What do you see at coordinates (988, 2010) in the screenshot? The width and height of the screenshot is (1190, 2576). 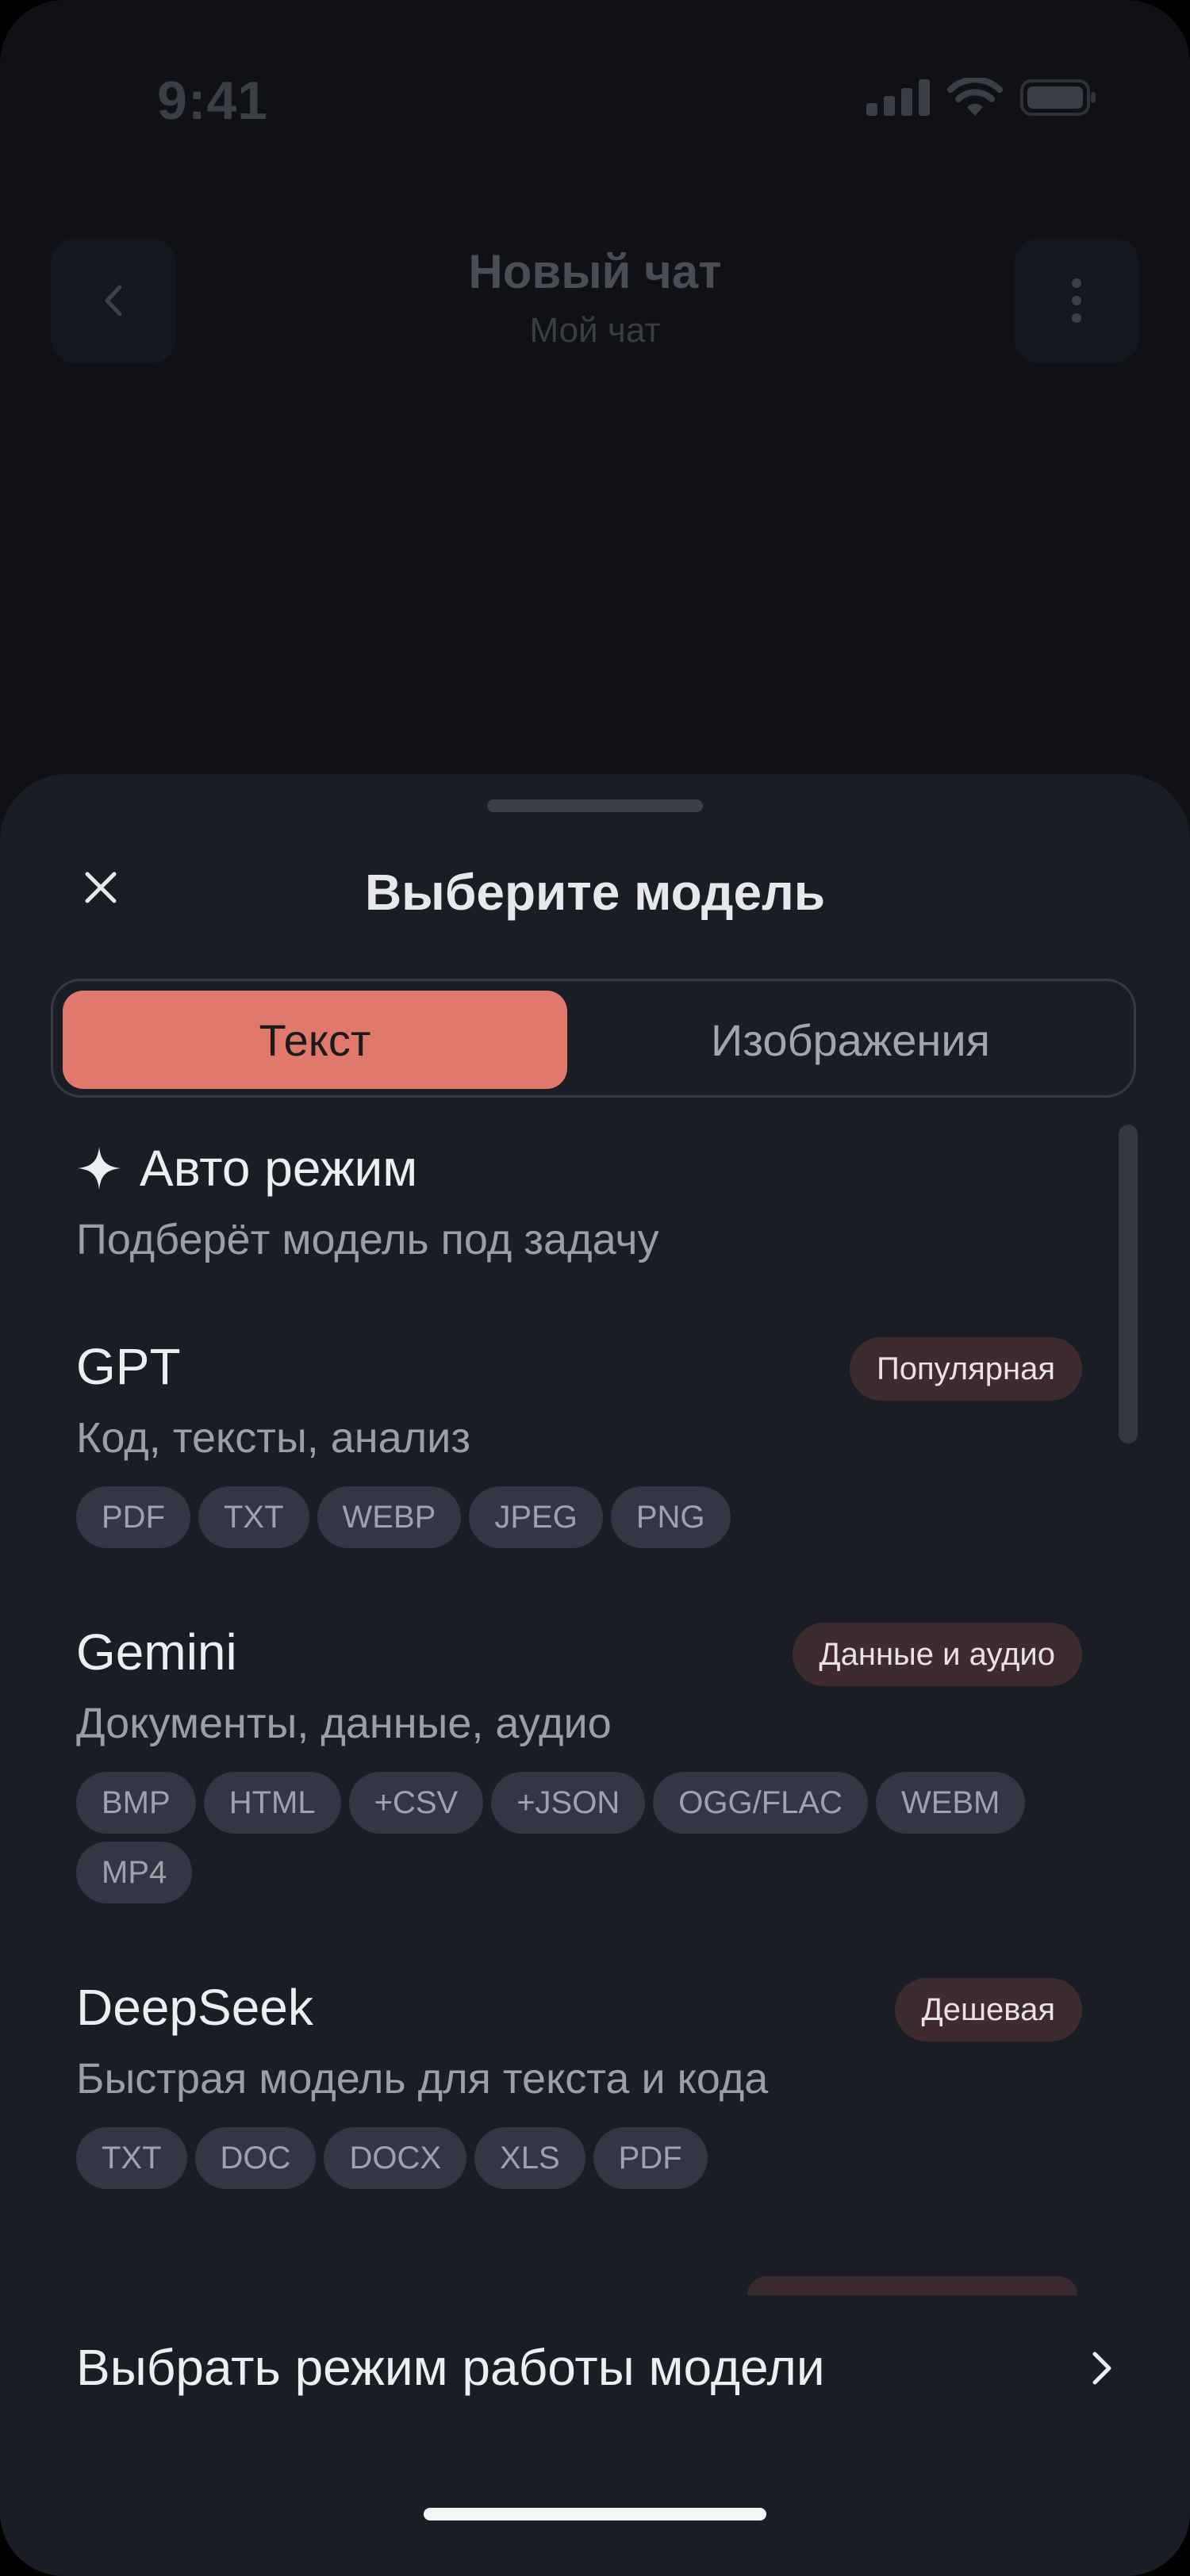 I see `model-badge: Дешевая` at bounding box center [988, 2010].